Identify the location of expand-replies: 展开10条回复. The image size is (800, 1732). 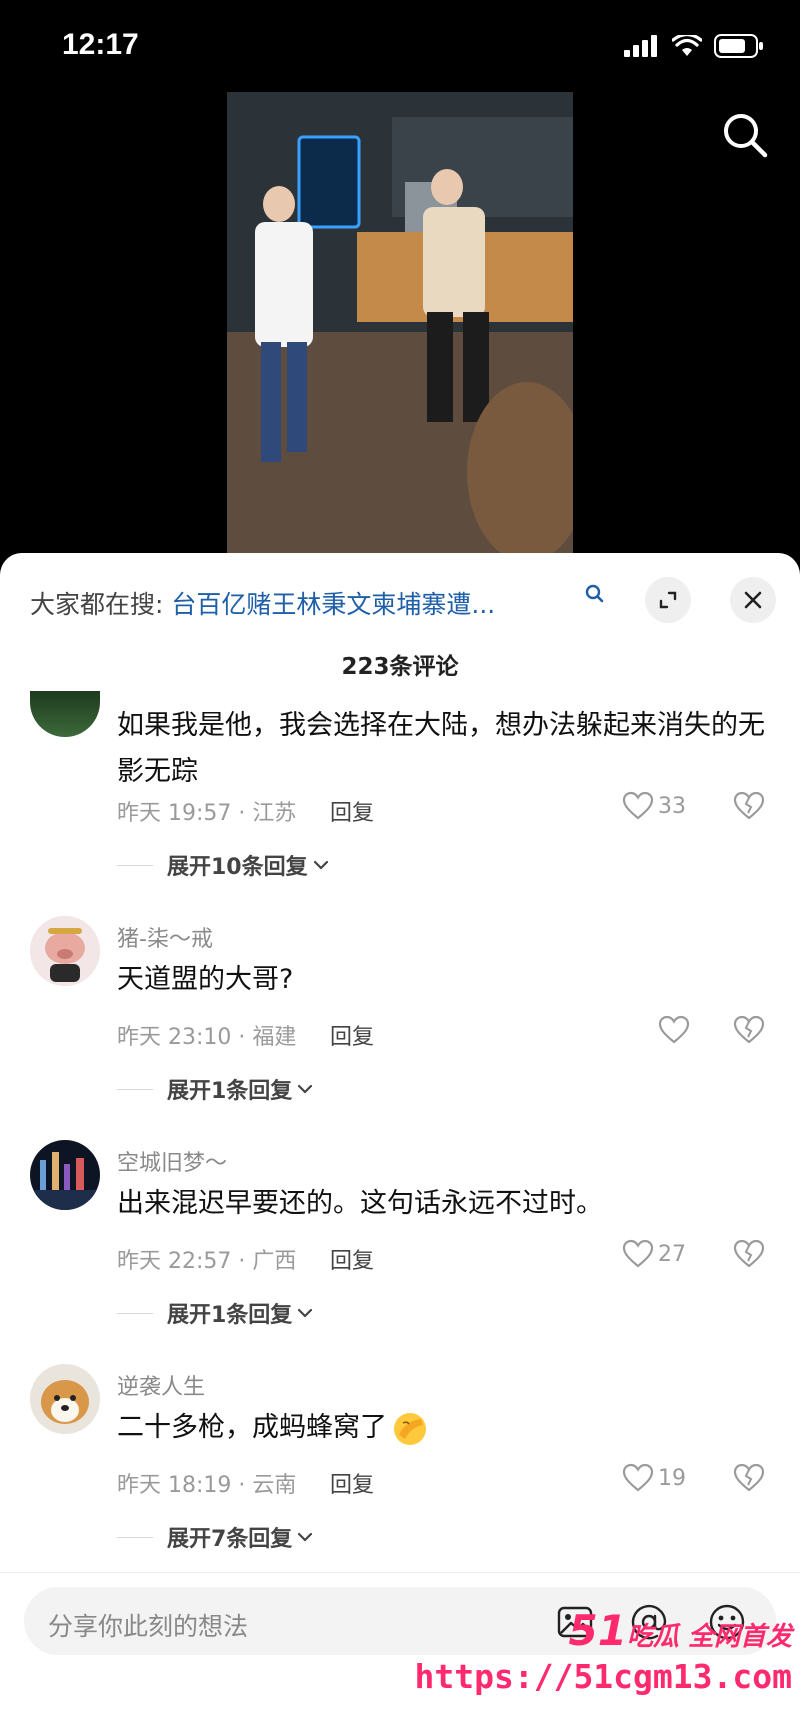
(223, 865).